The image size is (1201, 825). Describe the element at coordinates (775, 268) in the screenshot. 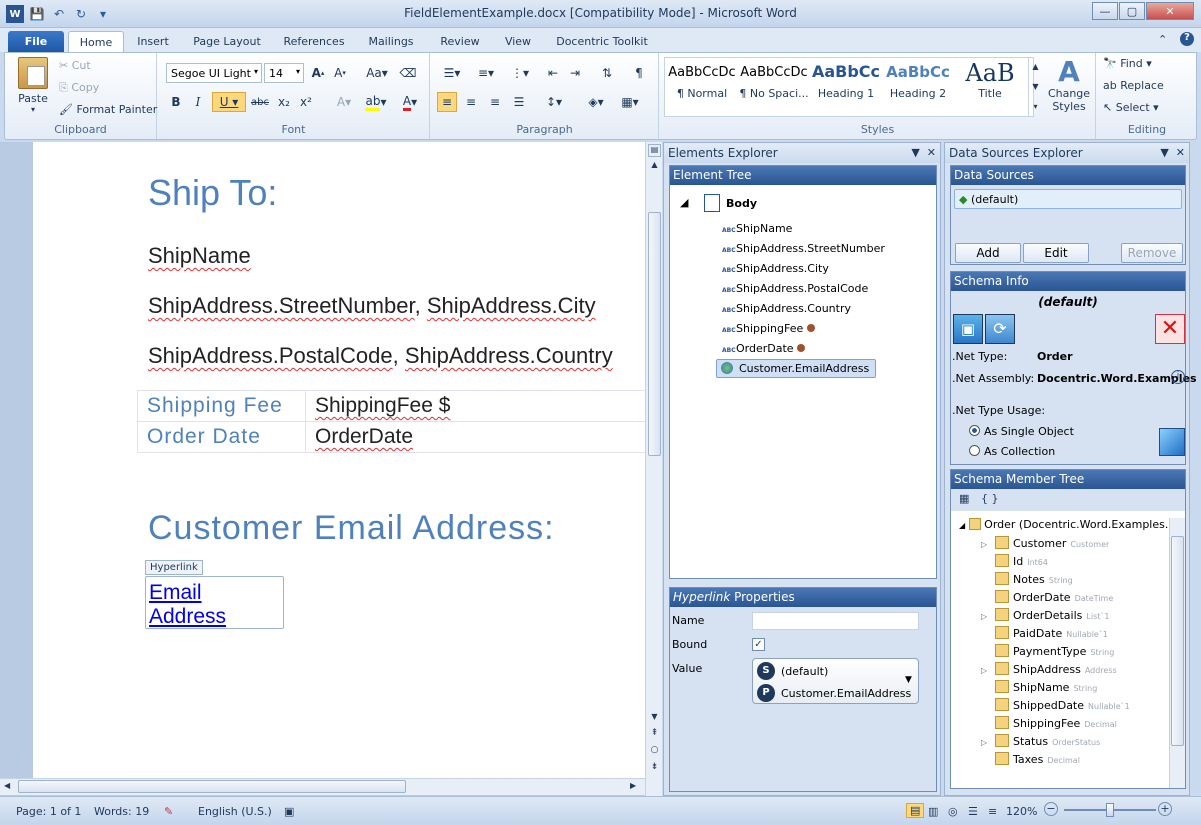

I see `tree-item-city: ABCShipAddress.City` at that location.